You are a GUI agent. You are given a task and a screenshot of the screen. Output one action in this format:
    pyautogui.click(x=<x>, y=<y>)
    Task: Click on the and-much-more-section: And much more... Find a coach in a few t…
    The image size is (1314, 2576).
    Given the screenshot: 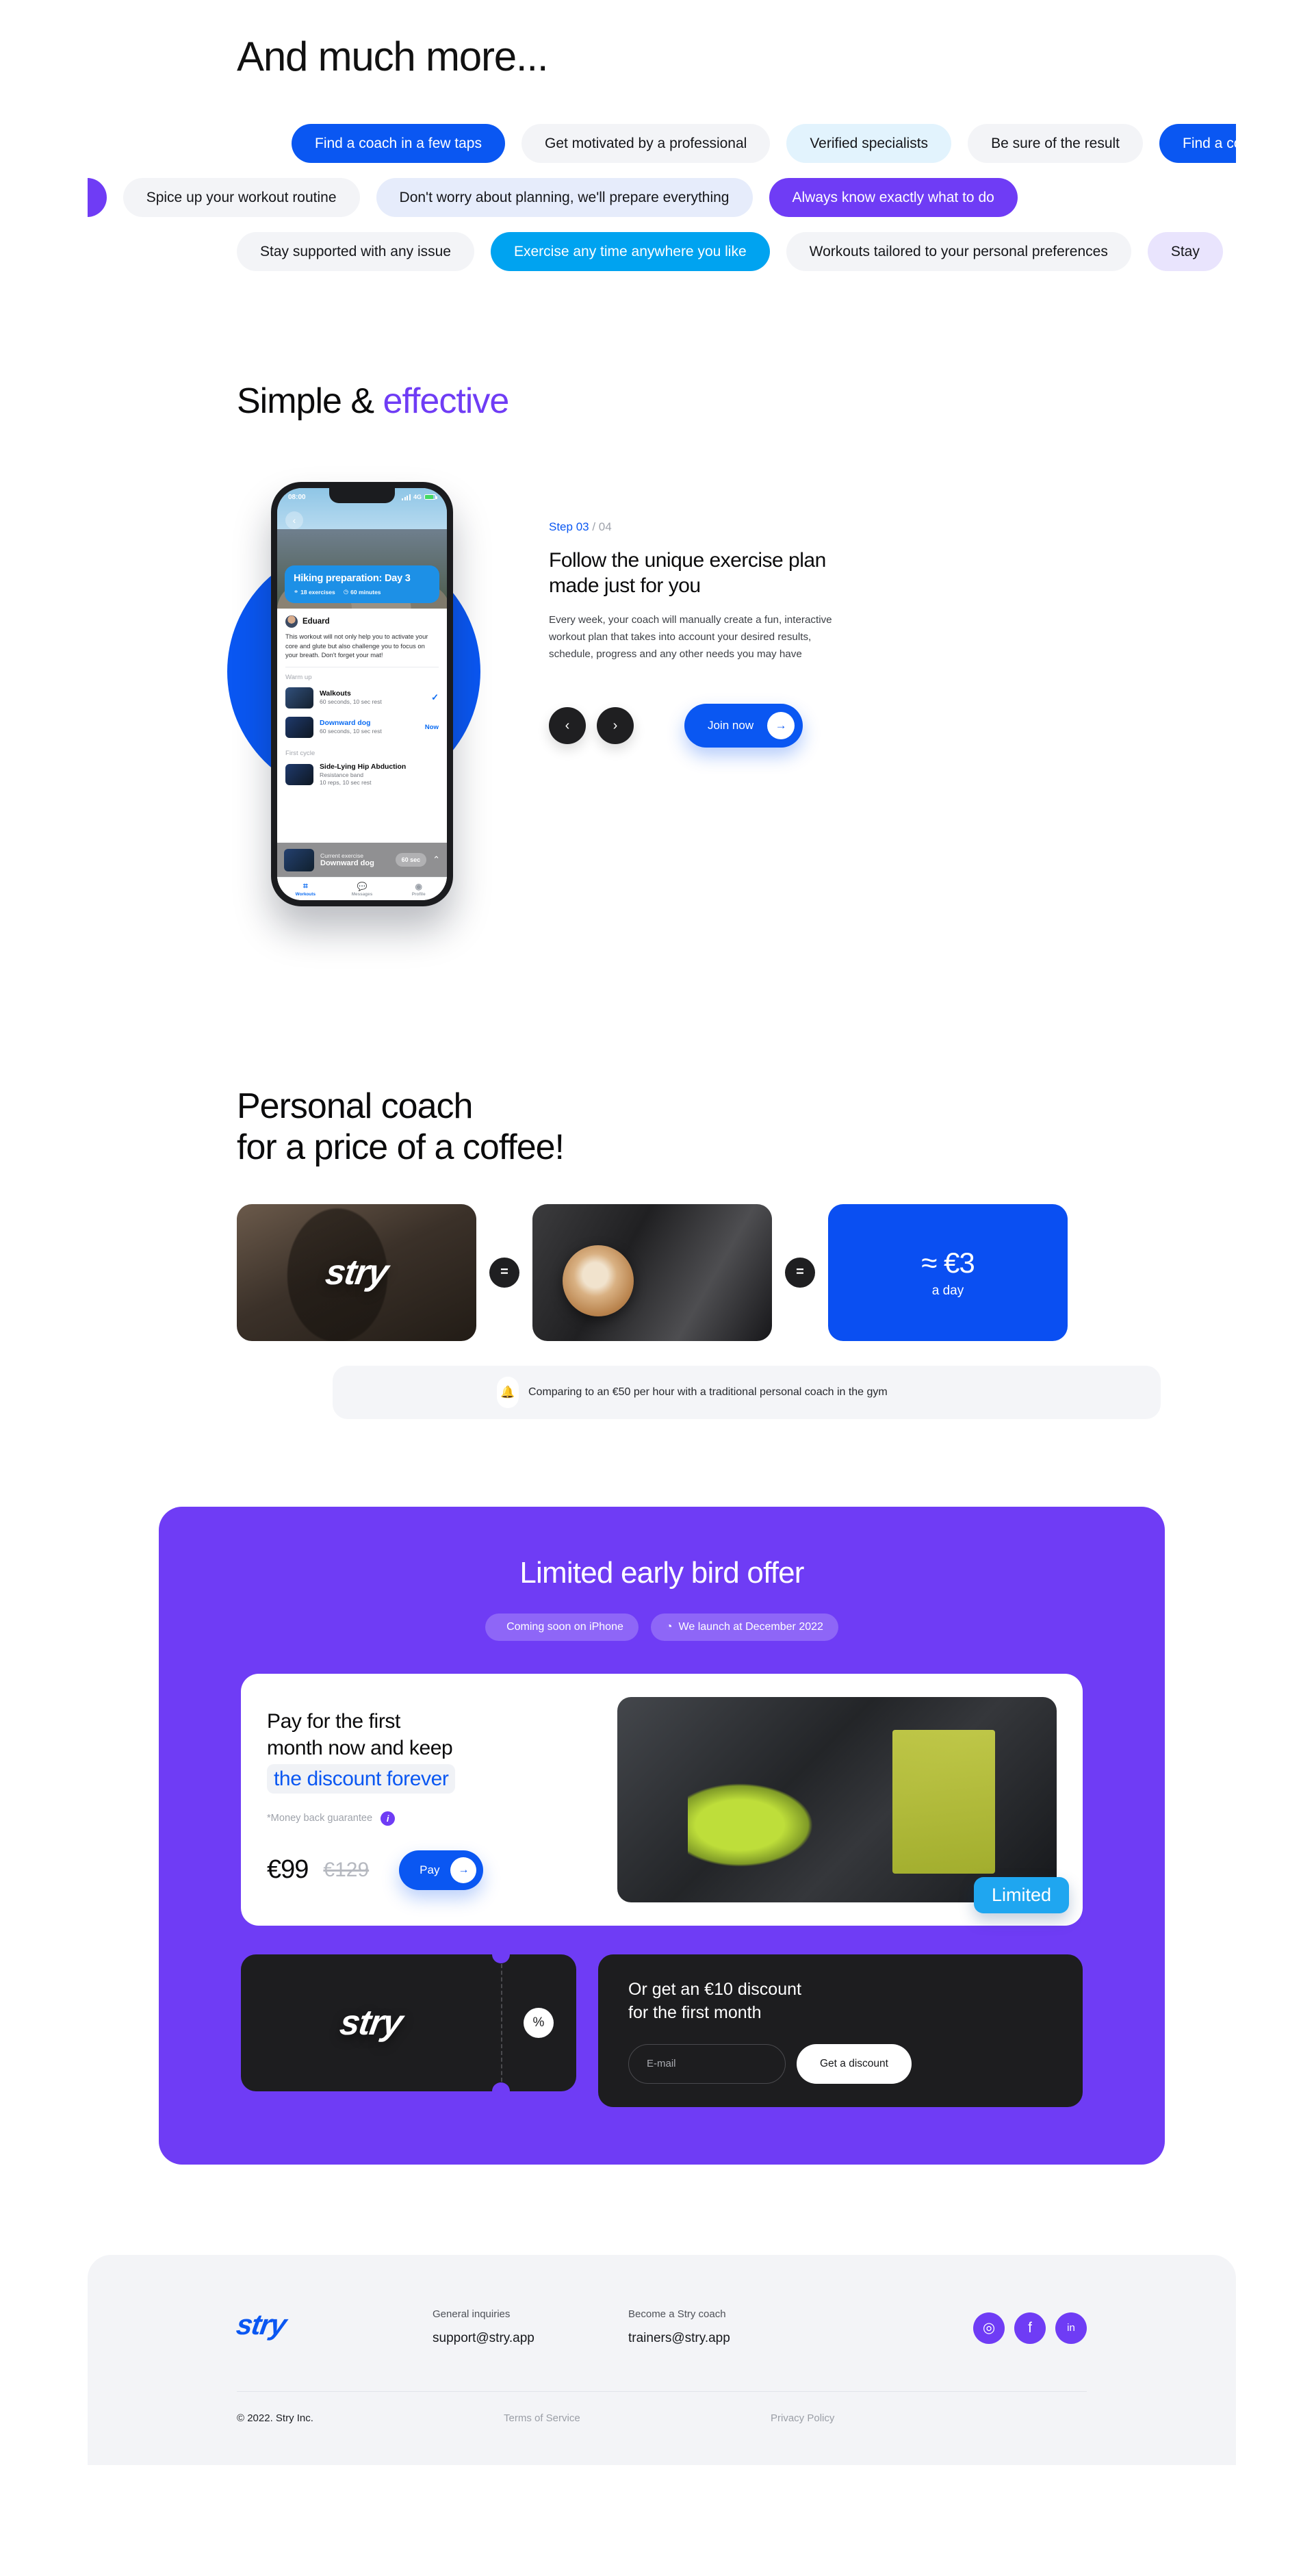 What is the action you would take?
    pyautogui.click(x=662, y=135)
    